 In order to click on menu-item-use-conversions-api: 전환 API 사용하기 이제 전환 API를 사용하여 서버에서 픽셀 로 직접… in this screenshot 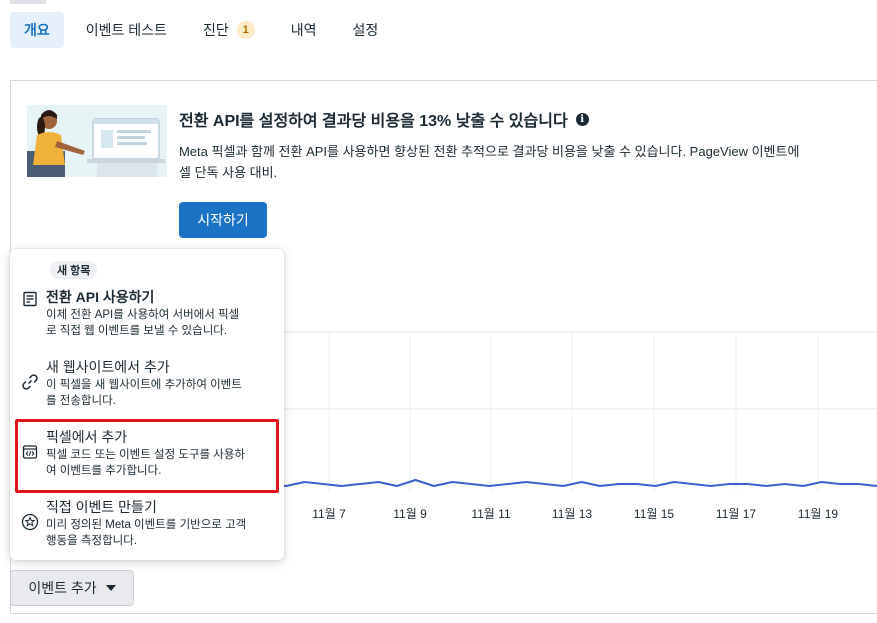, I will do `click(147, 314)`.